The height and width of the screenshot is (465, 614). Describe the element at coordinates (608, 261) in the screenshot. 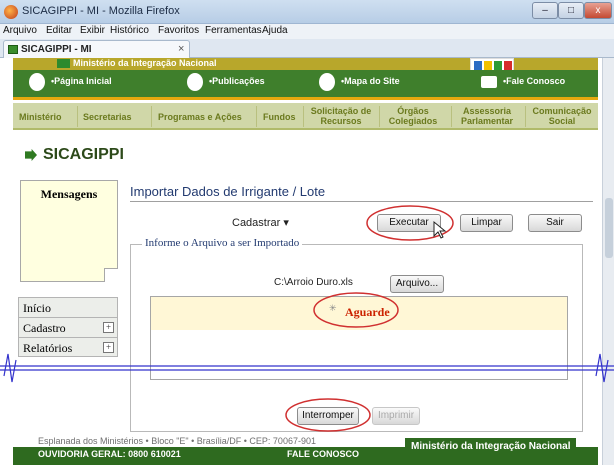

I see `vertical-scrollbar` at that location.